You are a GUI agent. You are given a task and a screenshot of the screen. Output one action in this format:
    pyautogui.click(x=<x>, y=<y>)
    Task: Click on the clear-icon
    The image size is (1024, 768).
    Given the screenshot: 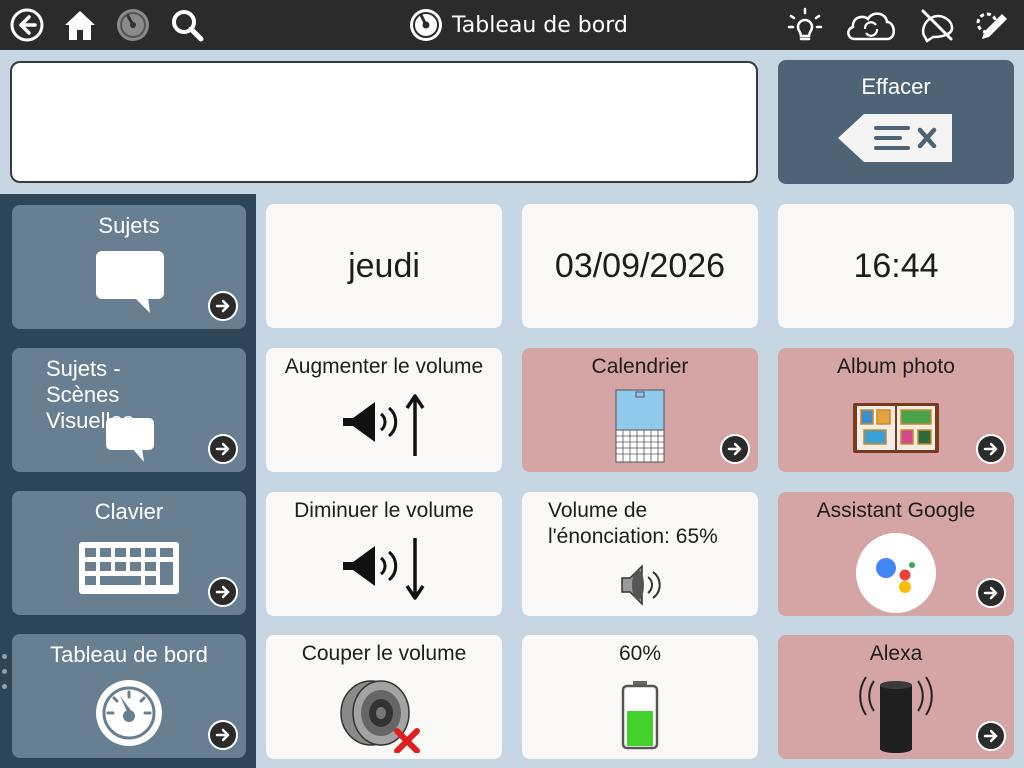 What is the action you would take?
    pyautogui.click(x=895, y=138)
    